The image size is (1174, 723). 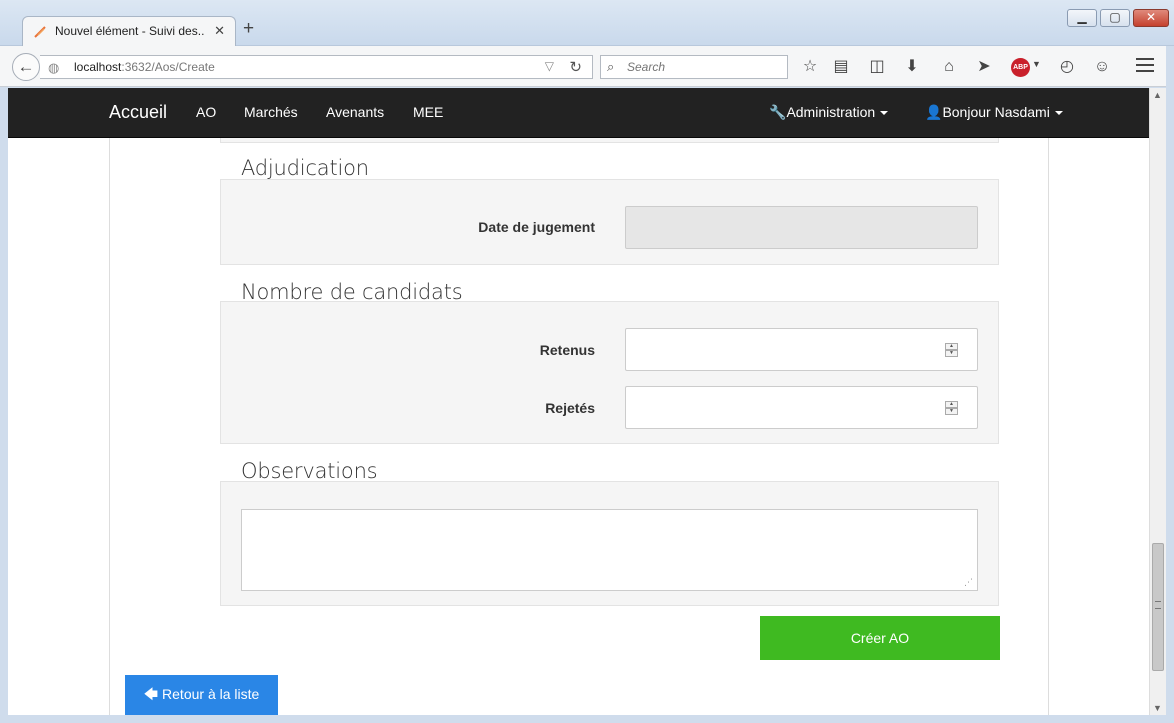 I want to click on chat-icon: ☺, so click(x=1102, y=67).